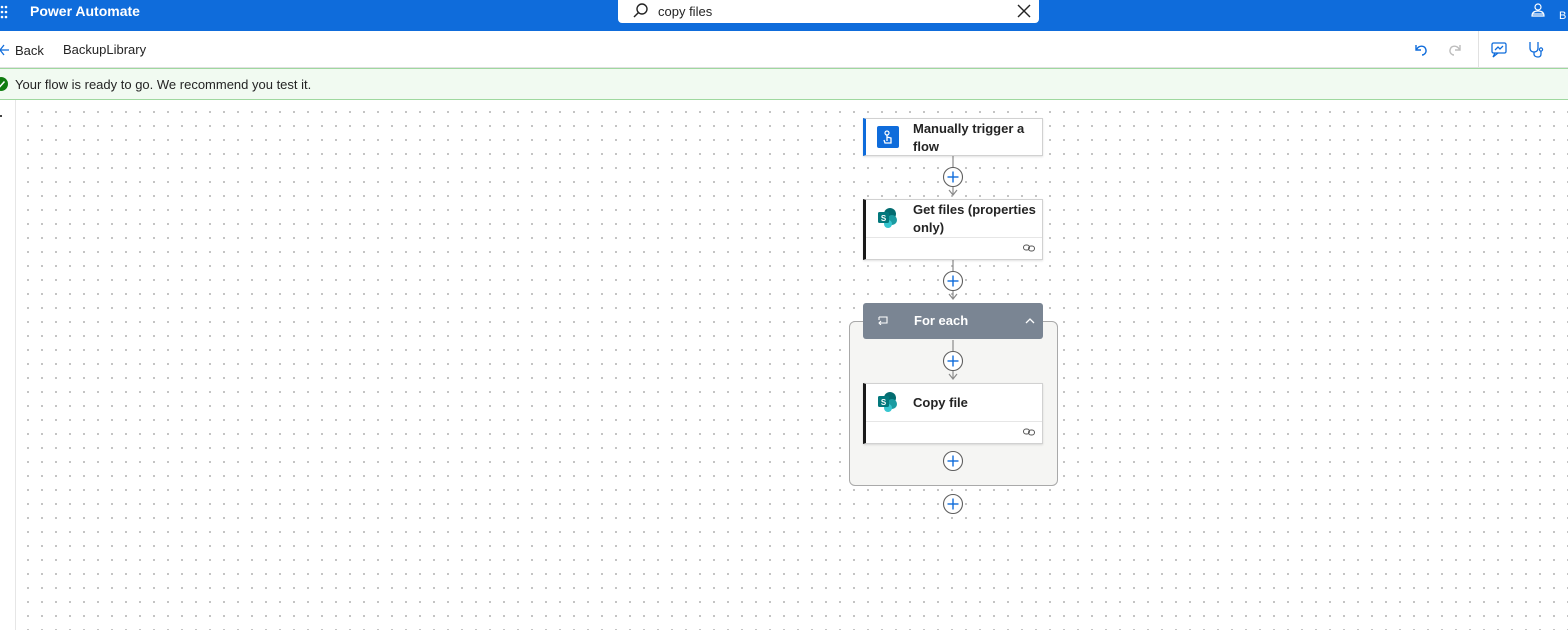  I want to click on top-app-bar: Power Automate B, so click(784, 15).